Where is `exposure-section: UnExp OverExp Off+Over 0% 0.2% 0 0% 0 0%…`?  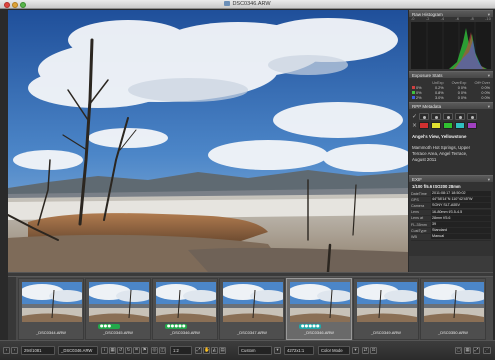
exposure-section: UnExp OverExp Off+Over 0% 0.2% 0 0% 0 0%… is located at coordinates (451, 90).